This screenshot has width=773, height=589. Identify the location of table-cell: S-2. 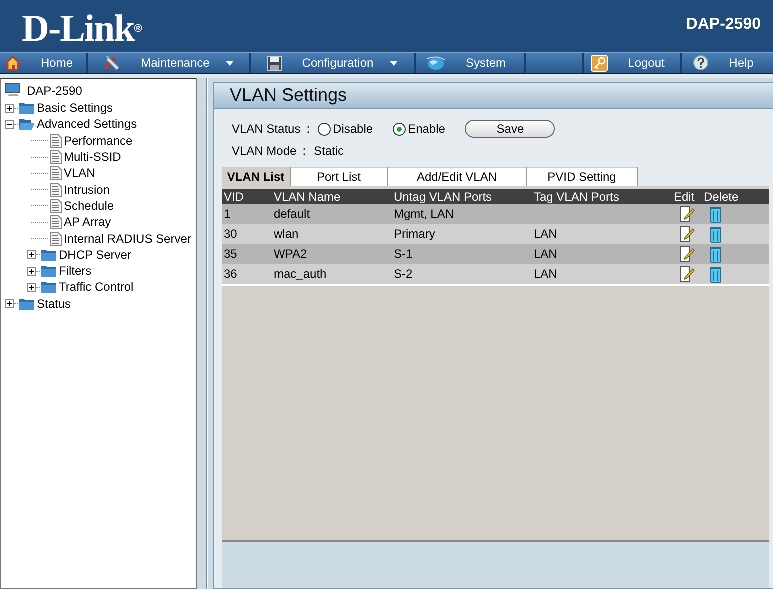
(403, 274).